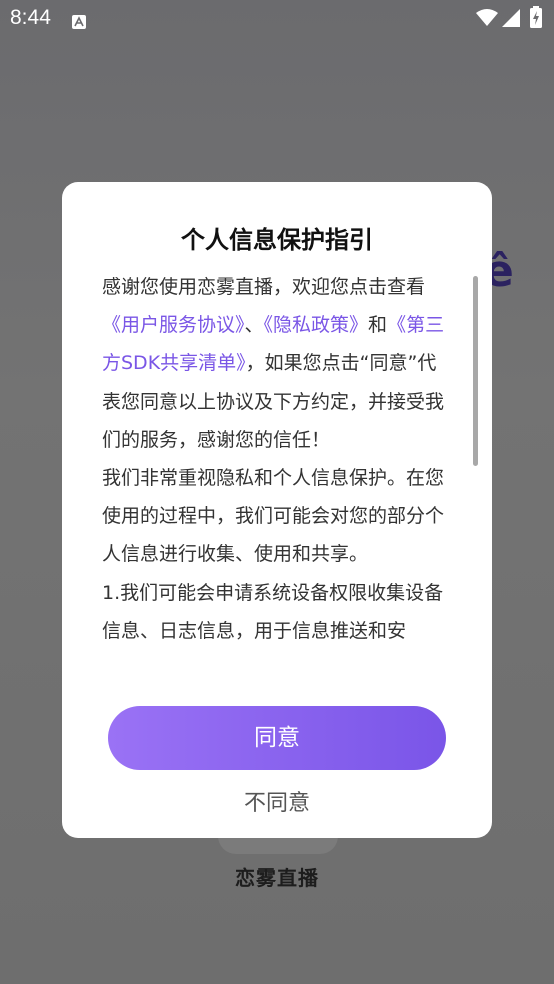 The image size is (554, 984). Describe the element at coordinates (264, 287) in the screenshot. I see `intro-text-1: 感谢您使用恋雾直播，欢迎您点击查看` at that location.